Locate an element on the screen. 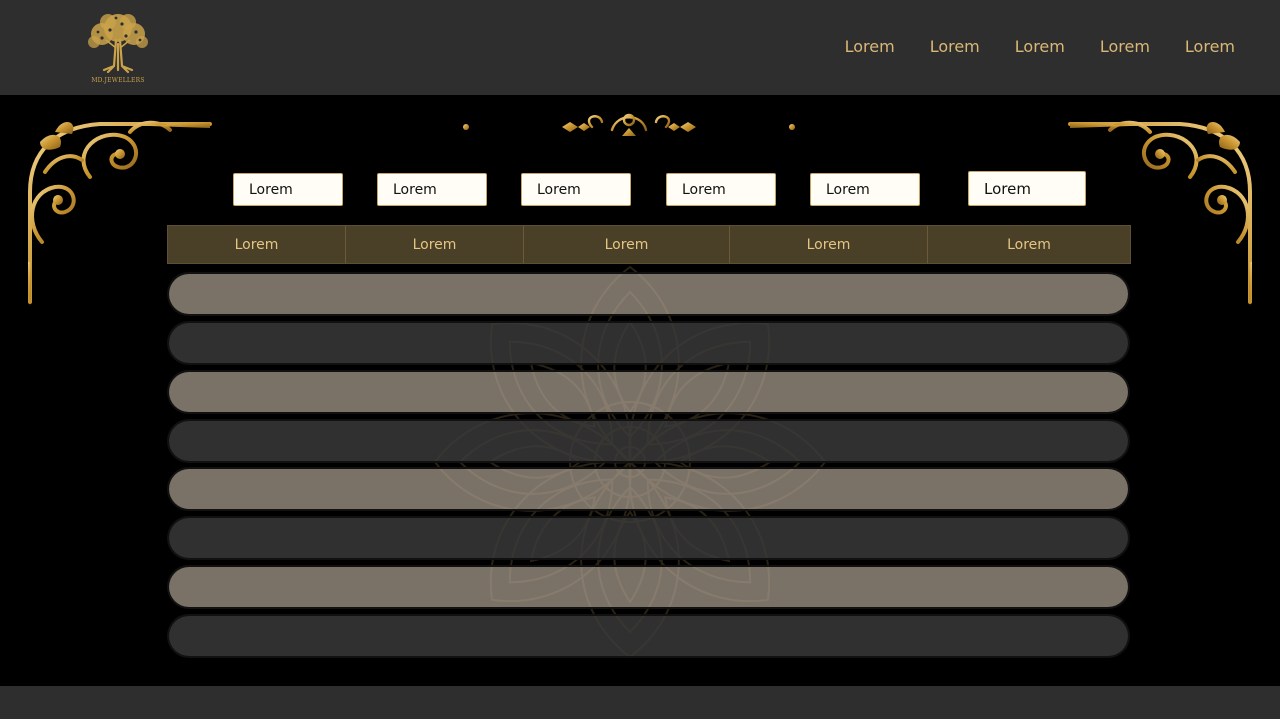  tree-logo-icon is located at coordinates (118, 44).